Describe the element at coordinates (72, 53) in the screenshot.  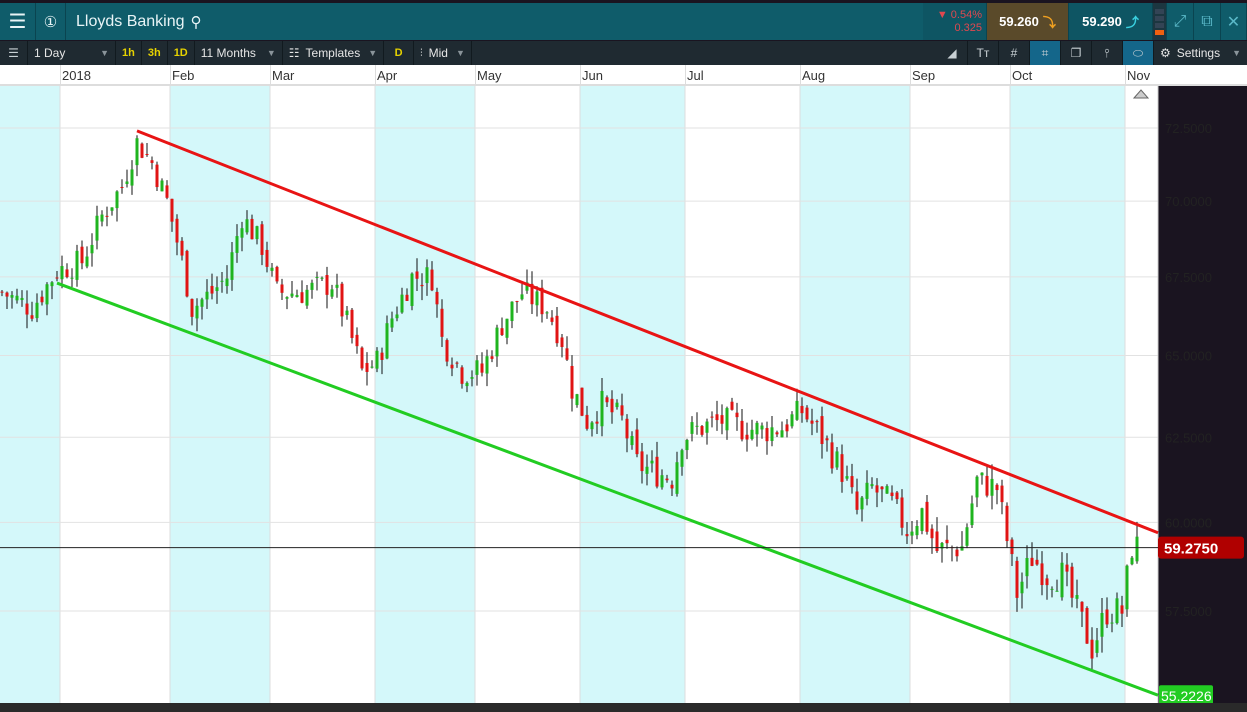
I see `interval-select: 1 Day ▼` at that location.